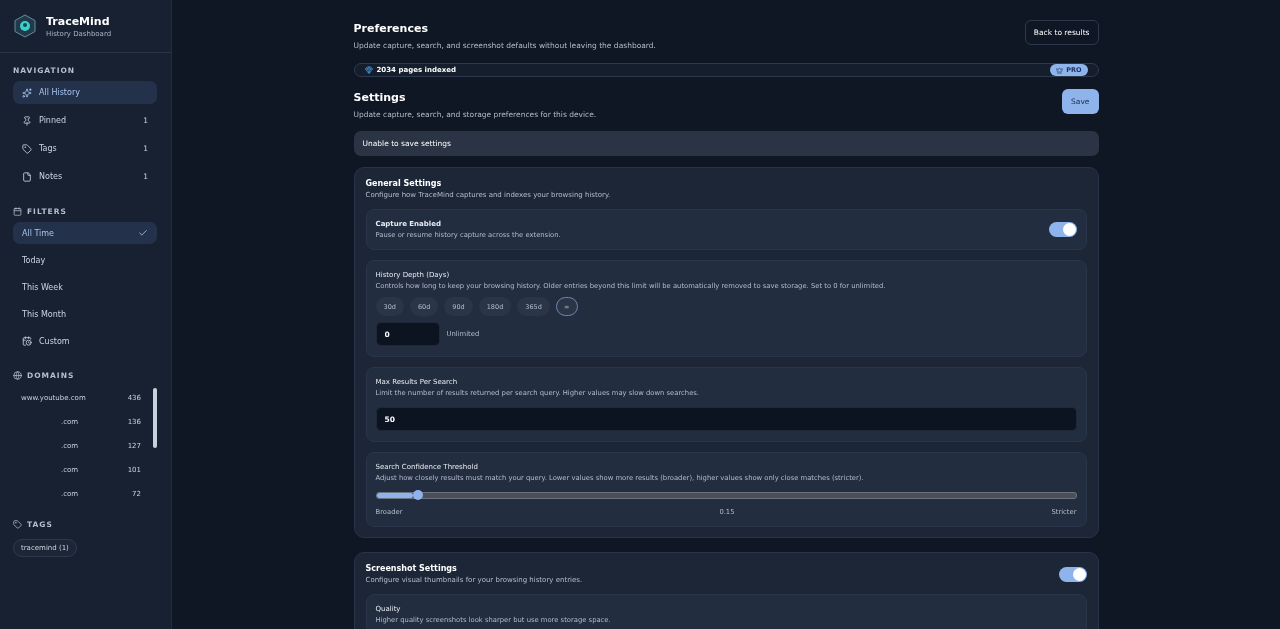 This screenshot has width=1280, height=629. What do you see at coordinates (17, 375) in the screenshot?
I see `globe-icon` at bounding box center [17, 375].